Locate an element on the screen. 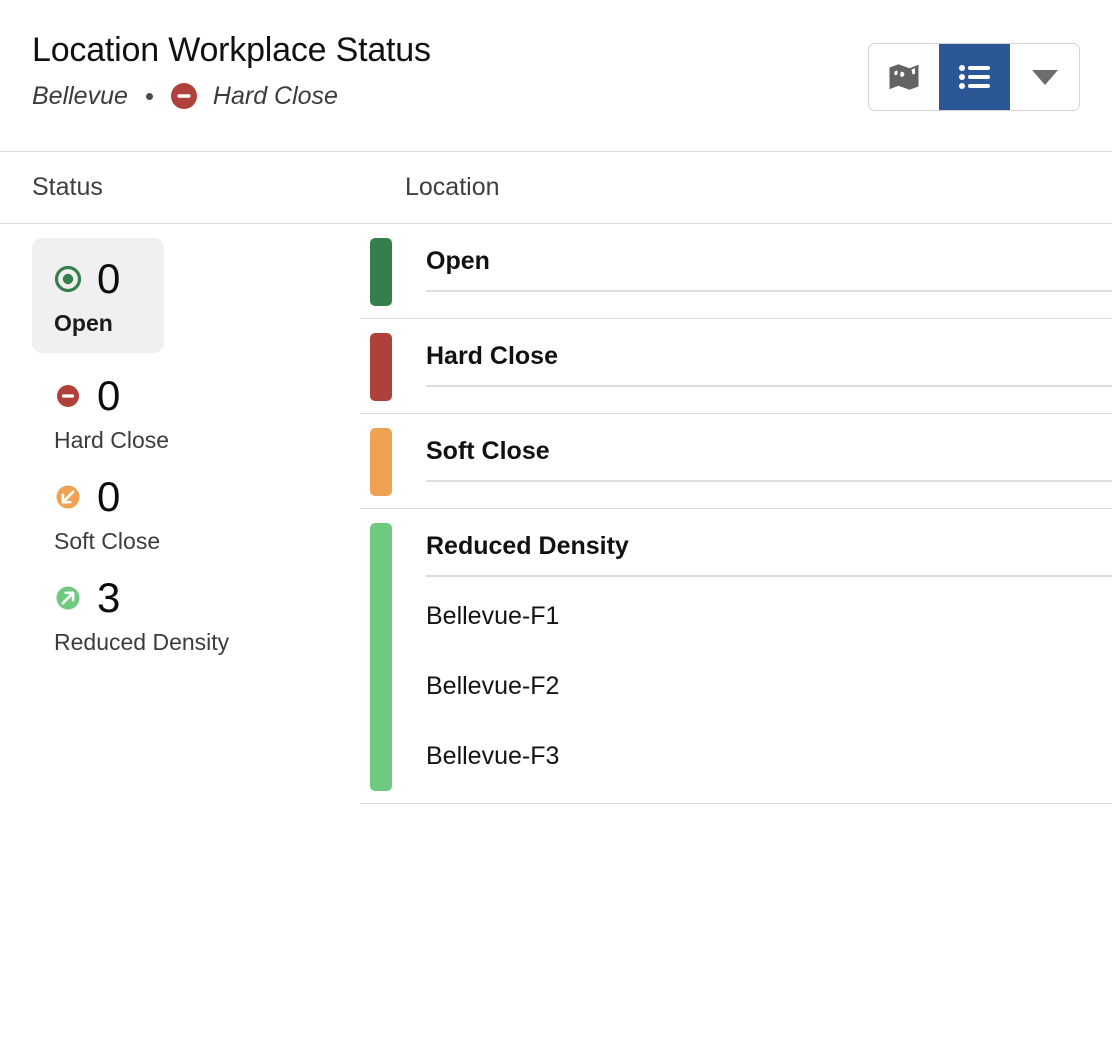  status-summary-label: Open is located at coordinates (83, 323).